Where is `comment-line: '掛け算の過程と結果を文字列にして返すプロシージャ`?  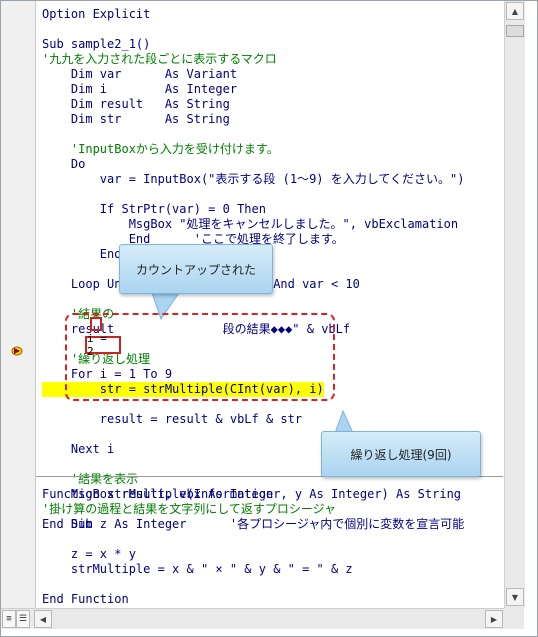 comment-line: '掛け算の過程と結果を文字列にして返すプロシージャ is located at coordinates (189, 509).